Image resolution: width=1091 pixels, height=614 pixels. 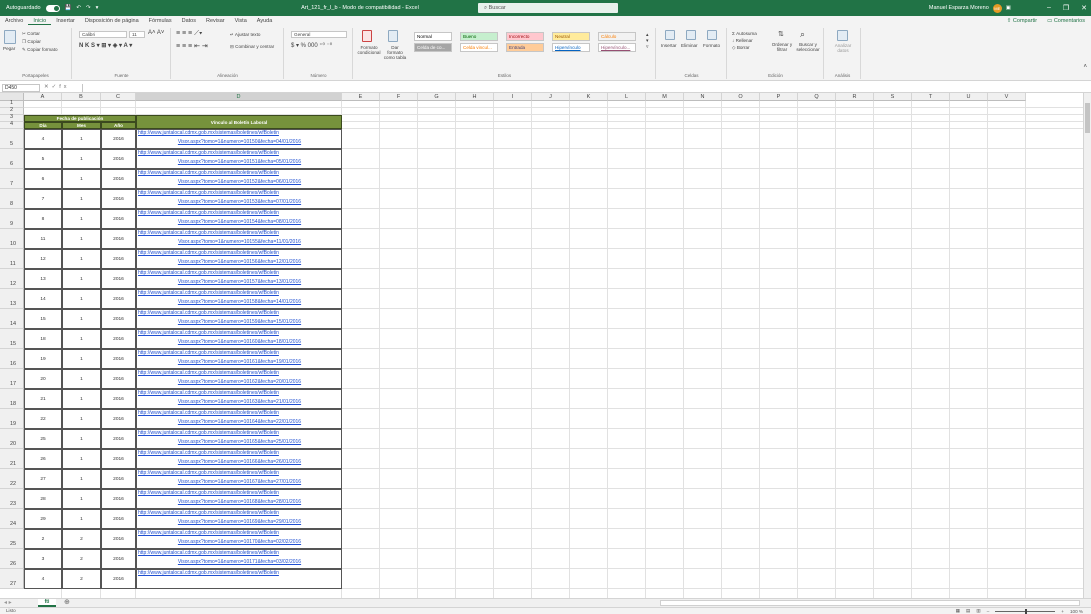 What do you see at coordinates (627, 97) in the screenshot?
I see `column-header-l: L` at bounding box center [627, 97].